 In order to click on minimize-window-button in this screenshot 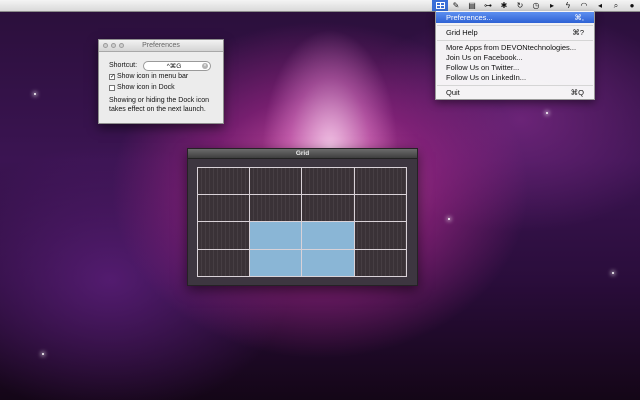, I will do `click(113, 45)`.